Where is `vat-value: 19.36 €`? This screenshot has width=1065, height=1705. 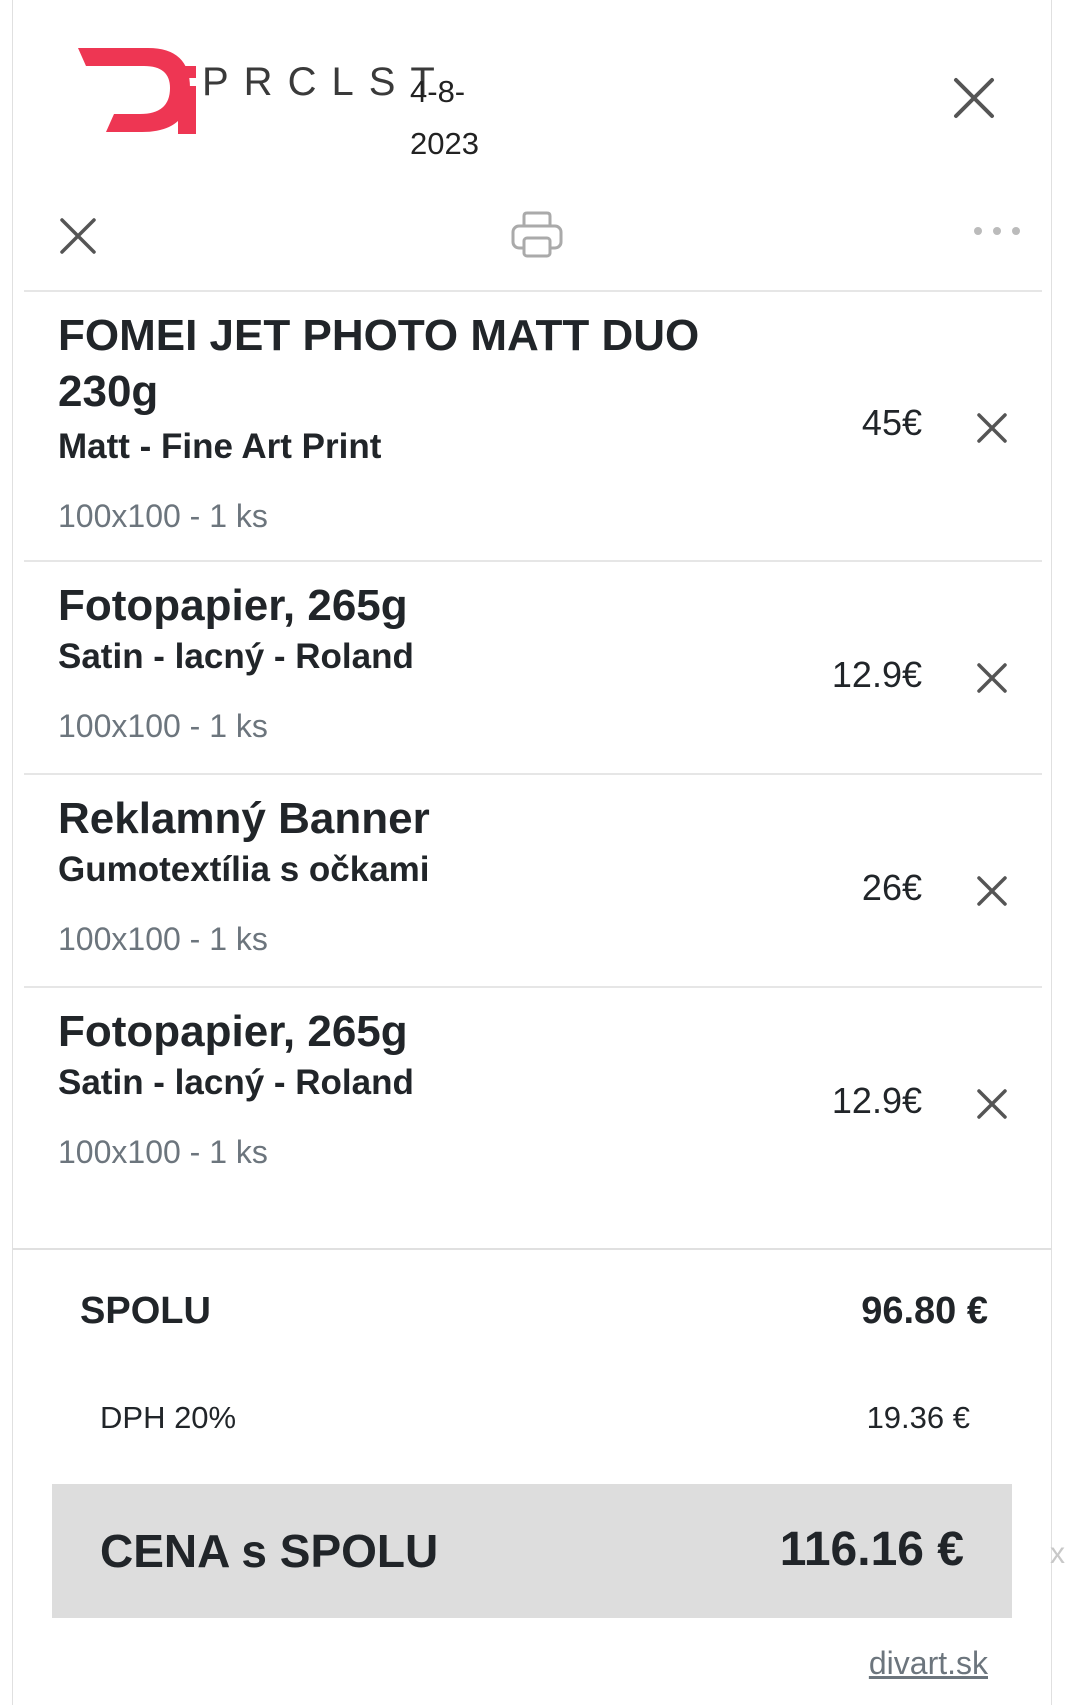 vat-value: 19.36 € is located at coordinates (918, 1417).